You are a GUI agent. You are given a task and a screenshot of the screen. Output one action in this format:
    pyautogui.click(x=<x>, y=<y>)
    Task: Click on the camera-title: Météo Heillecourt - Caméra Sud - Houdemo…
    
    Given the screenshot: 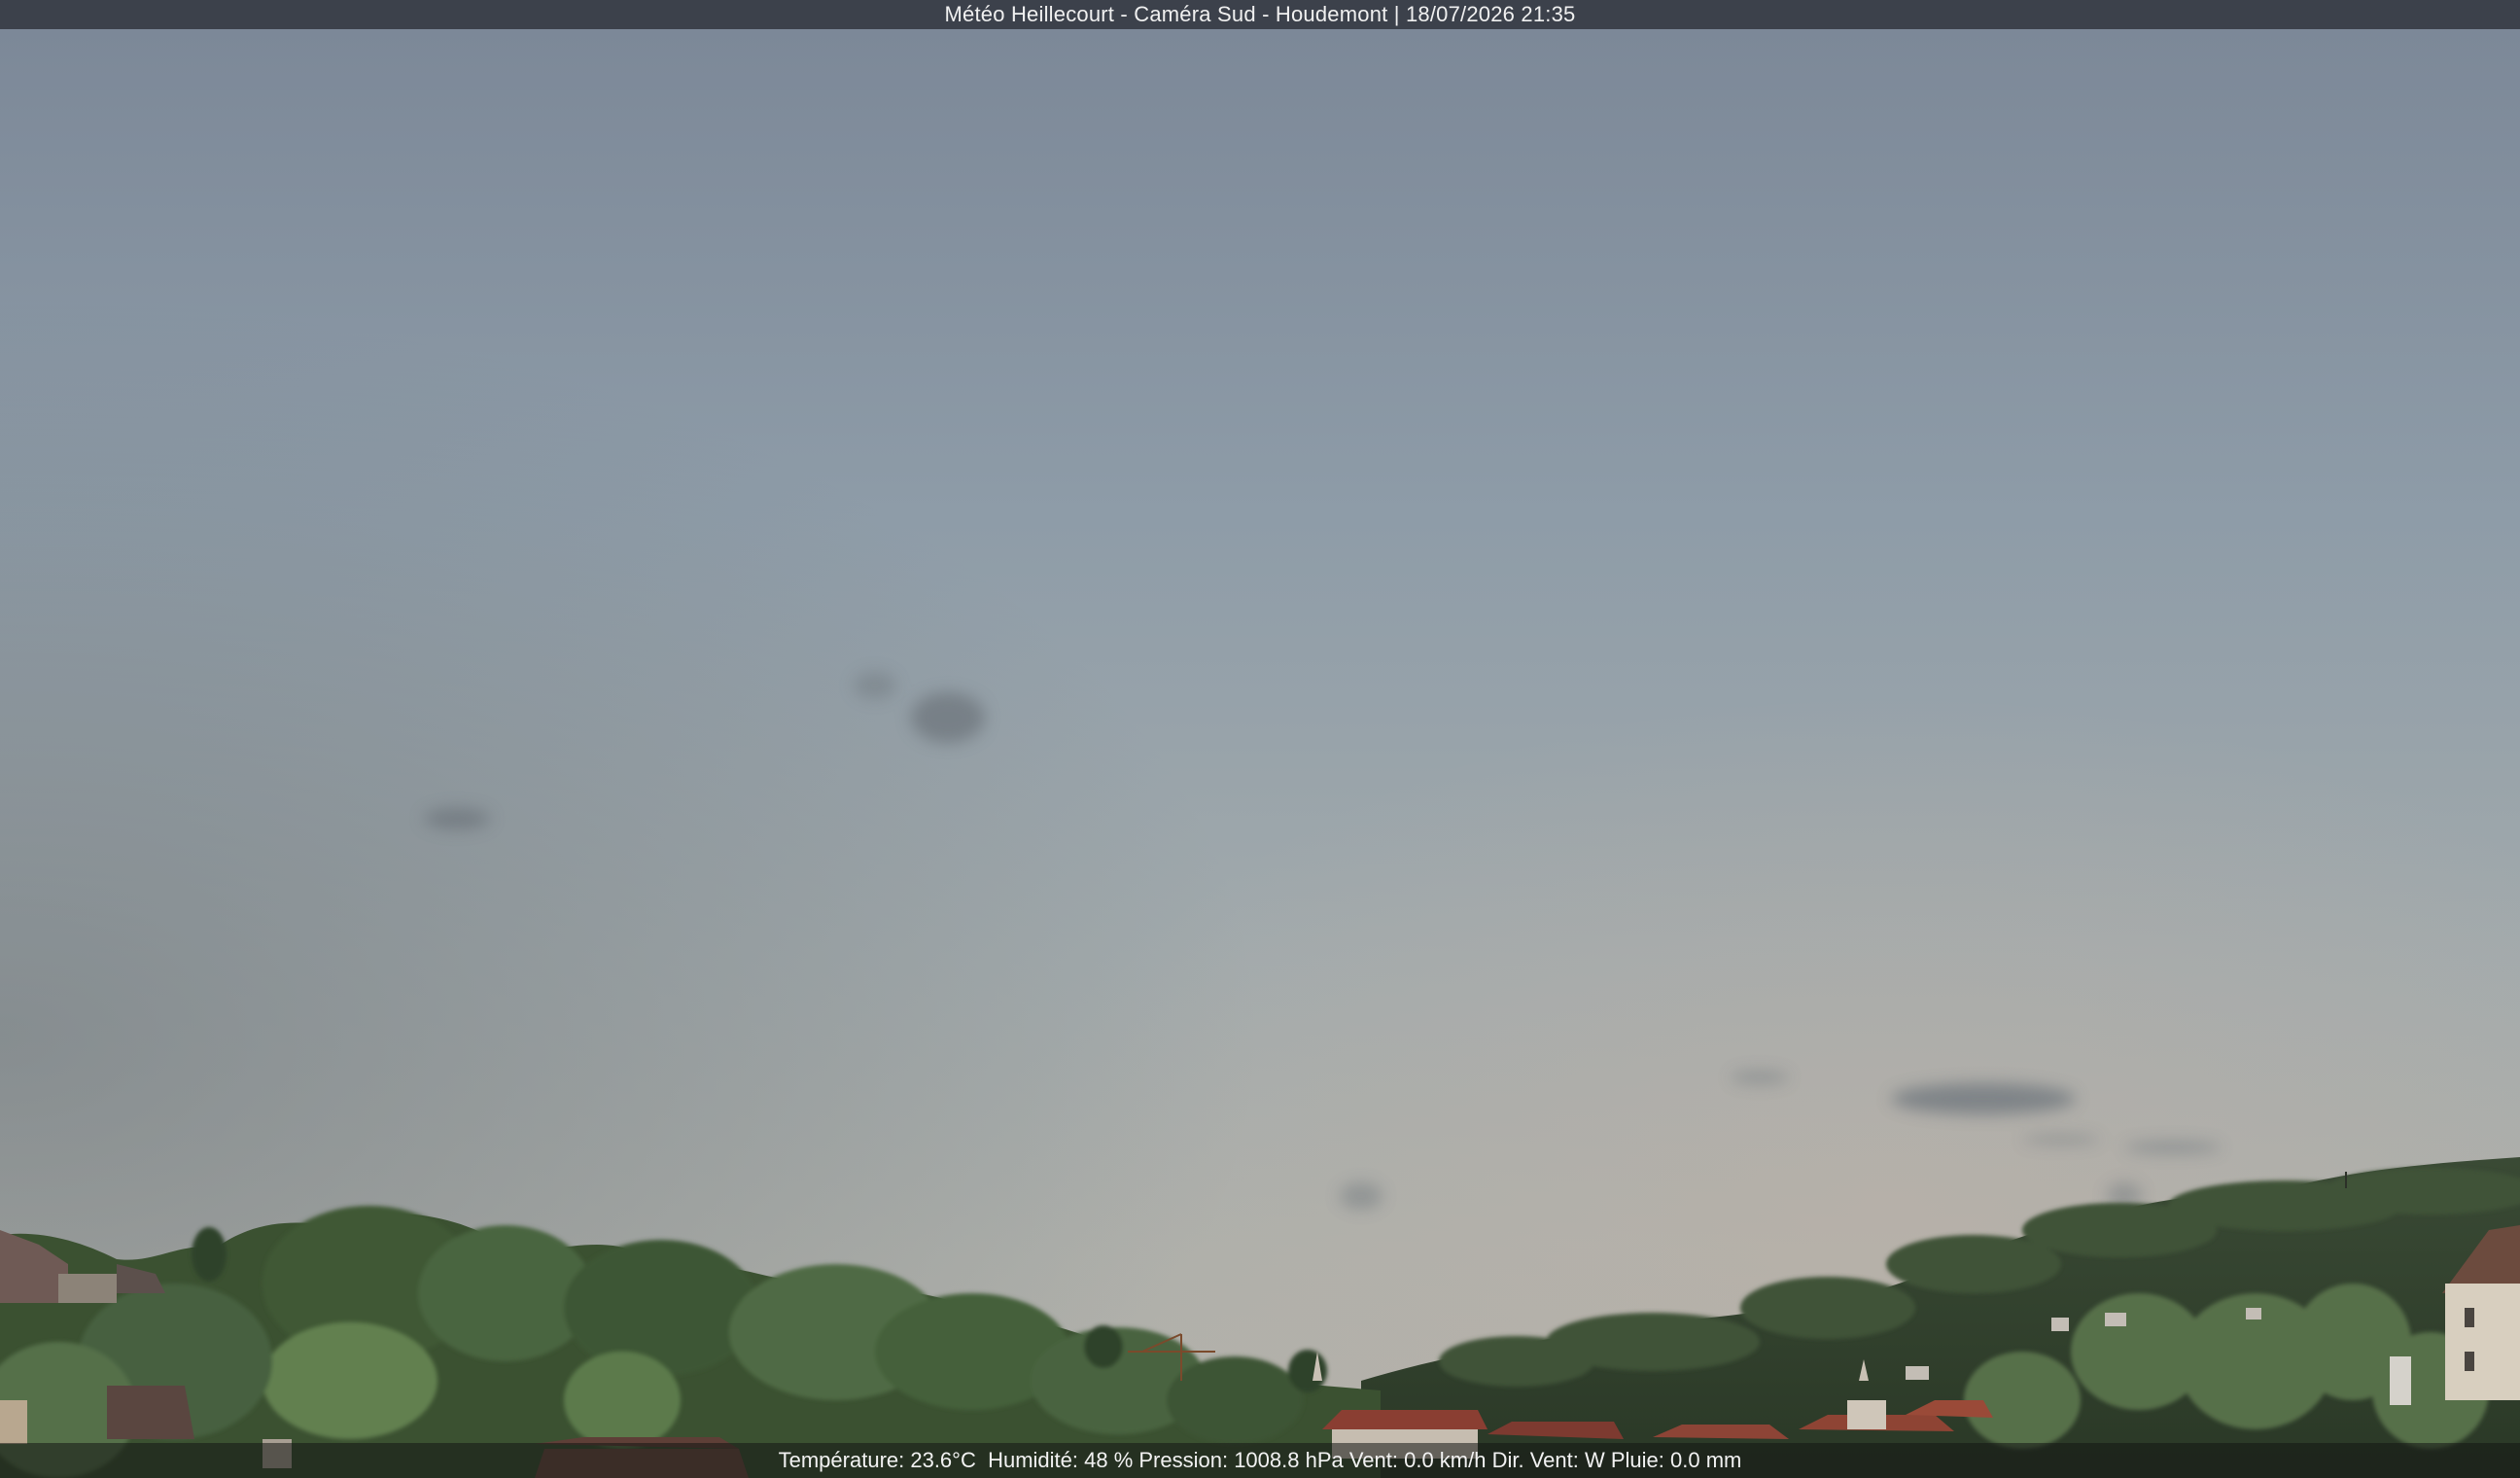 What is the action you would take?
    pyautogui.click(x=1260, y=14)
    